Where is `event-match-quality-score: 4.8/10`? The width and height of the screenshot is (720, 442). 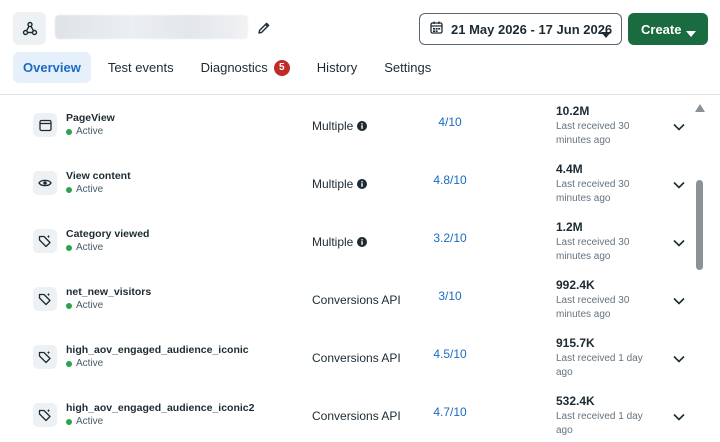 event-match-quality-score: 4.8/10 is located at coordinates (450, 180).